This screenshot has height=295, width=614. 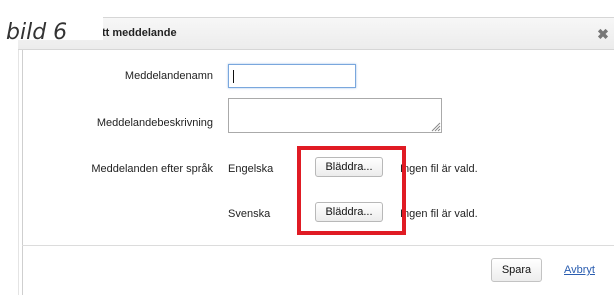 What do you see at coordinates (436, 127) in the screenshot?
I see `resize-grip-icon` at bounding box center [436, 127].